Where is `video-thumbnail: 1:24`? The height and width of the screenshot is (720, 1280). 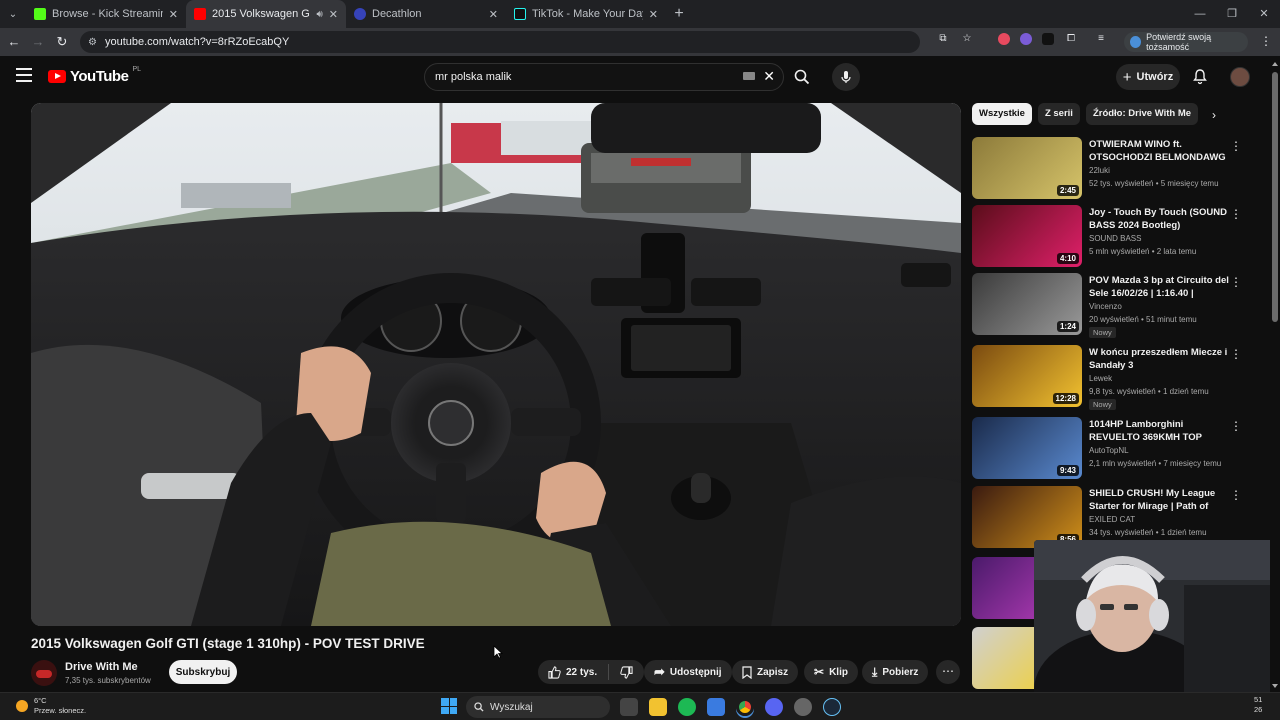 video-thumbnail: 1:24 is located at coordinates (1027, 304).